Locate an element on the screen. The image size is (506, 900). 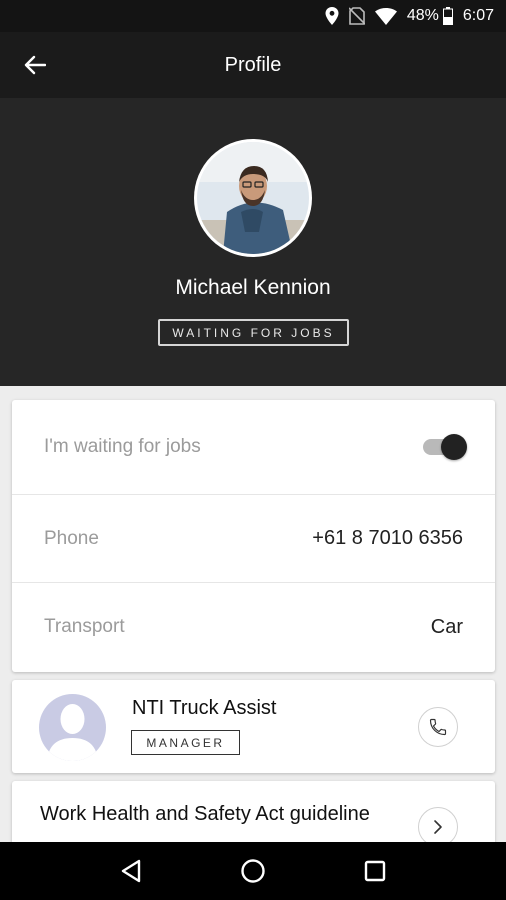
profile-photo is located at coordinates (253, 198).